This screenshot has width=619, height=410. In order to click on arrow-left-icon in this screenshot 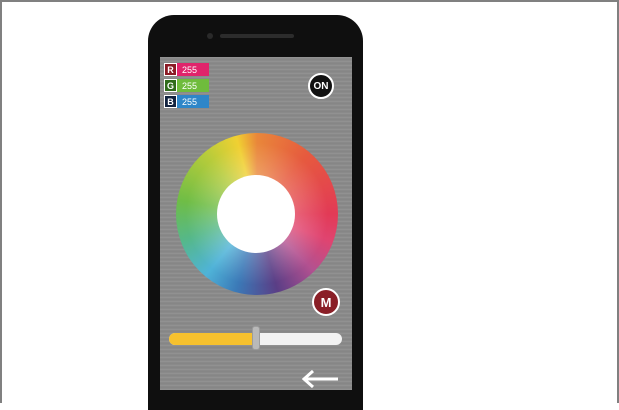, I will do `click(319, 379)`.